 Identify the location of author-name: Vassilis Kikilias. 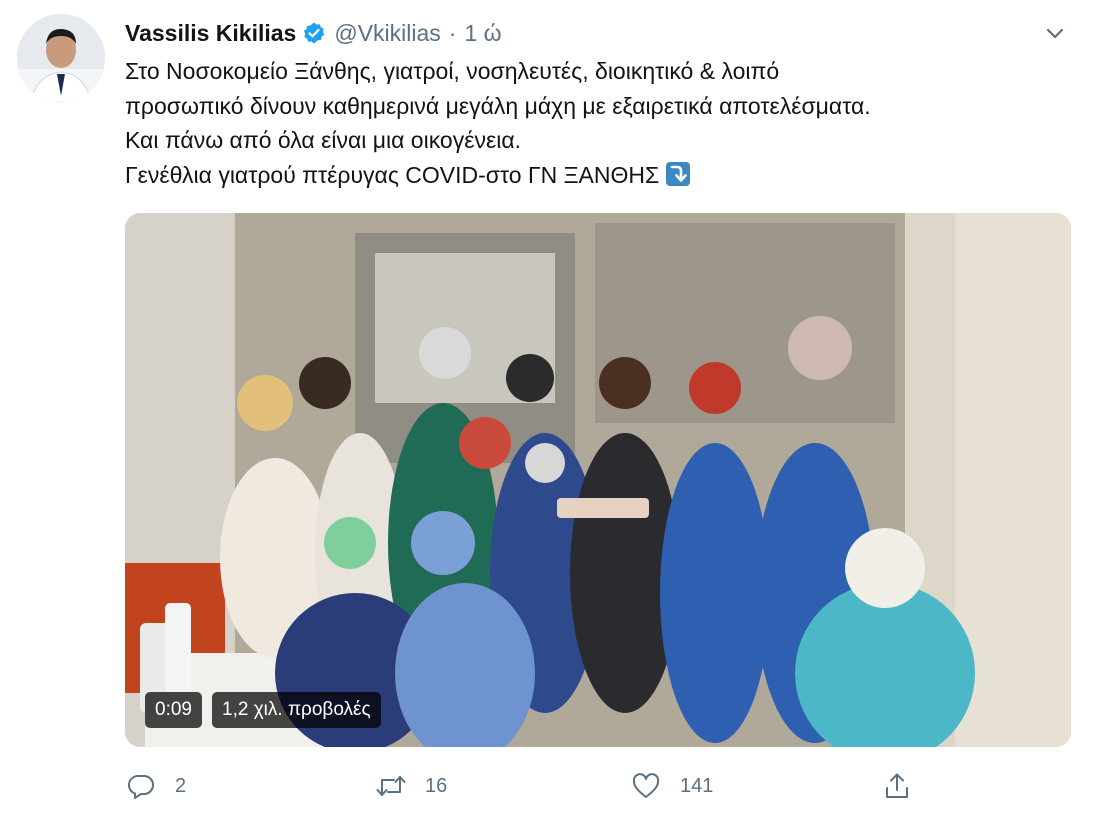
(210, 33).